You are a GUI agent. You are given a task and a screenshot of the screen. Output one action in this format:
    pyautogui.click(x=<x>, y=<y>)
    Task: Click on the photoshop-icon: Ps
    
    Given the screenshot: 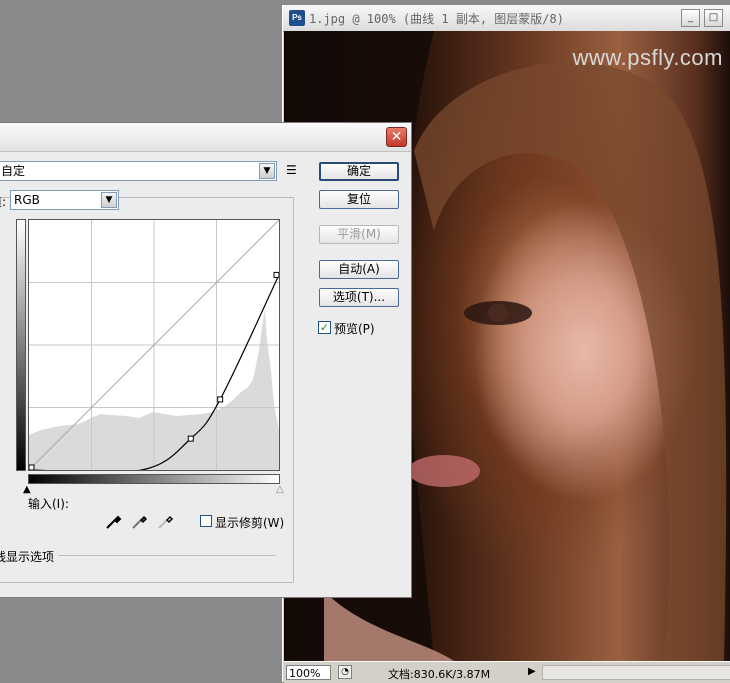 What is the action you would take?
    pyautogui.click(x=297, y=18)
    